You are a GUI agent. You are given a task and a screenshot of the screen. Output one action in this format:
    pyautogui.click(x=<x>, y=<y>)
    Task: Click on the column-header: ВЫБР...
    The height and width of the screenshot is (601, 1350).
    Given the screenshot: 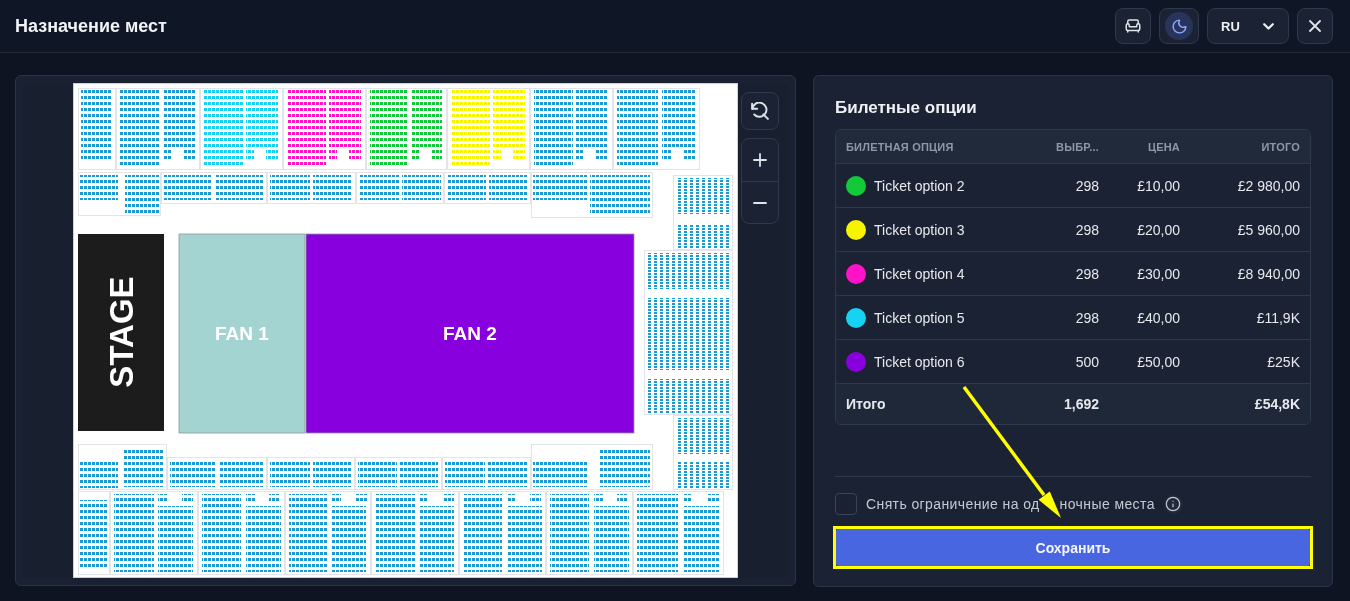 What is the action you would take?
    pyautogui.click(x=1077, y=146)
    